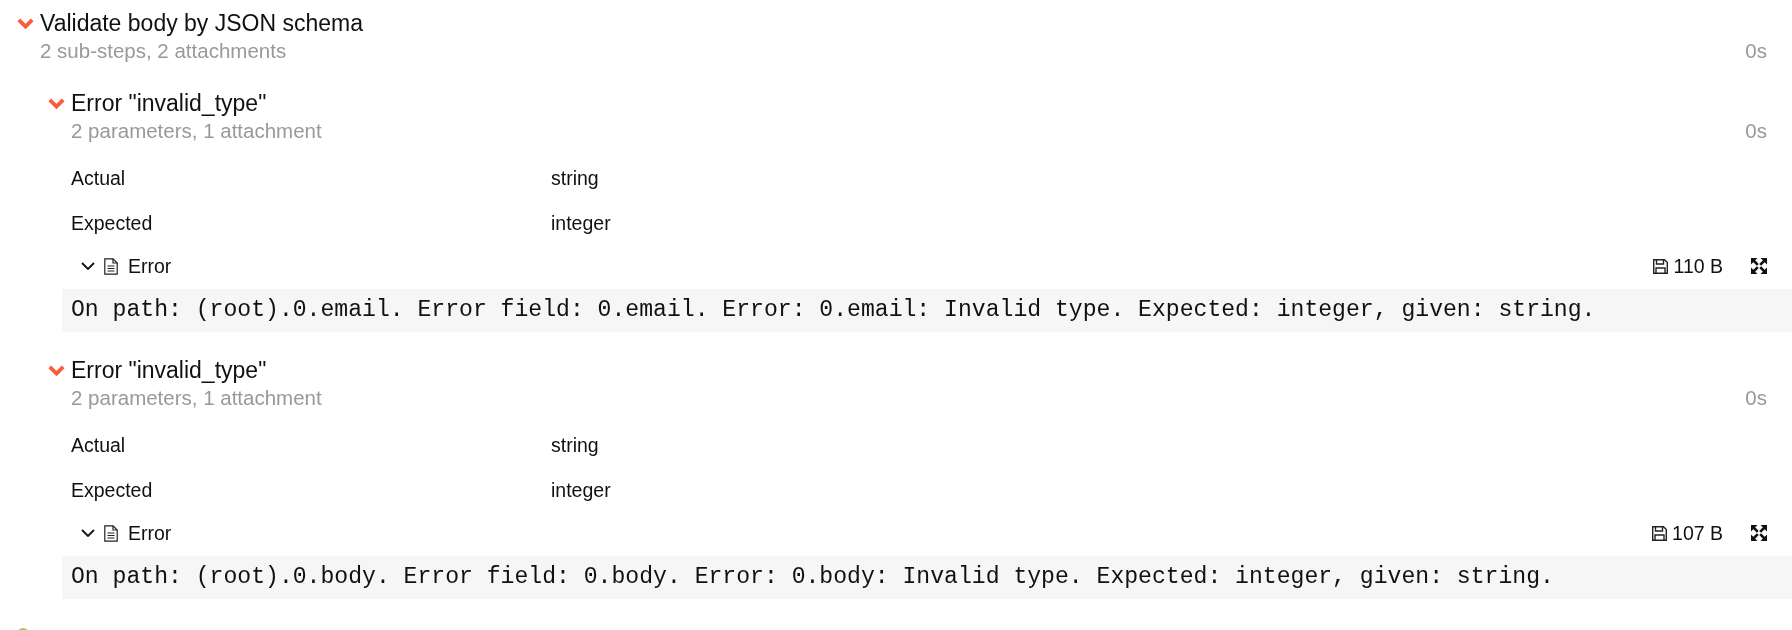  What do you see at coordinates (163, 51) in the screenshot?
I see `step-summary: 2 sub-steps, 2 attachments` at bounding box center [163, 51].